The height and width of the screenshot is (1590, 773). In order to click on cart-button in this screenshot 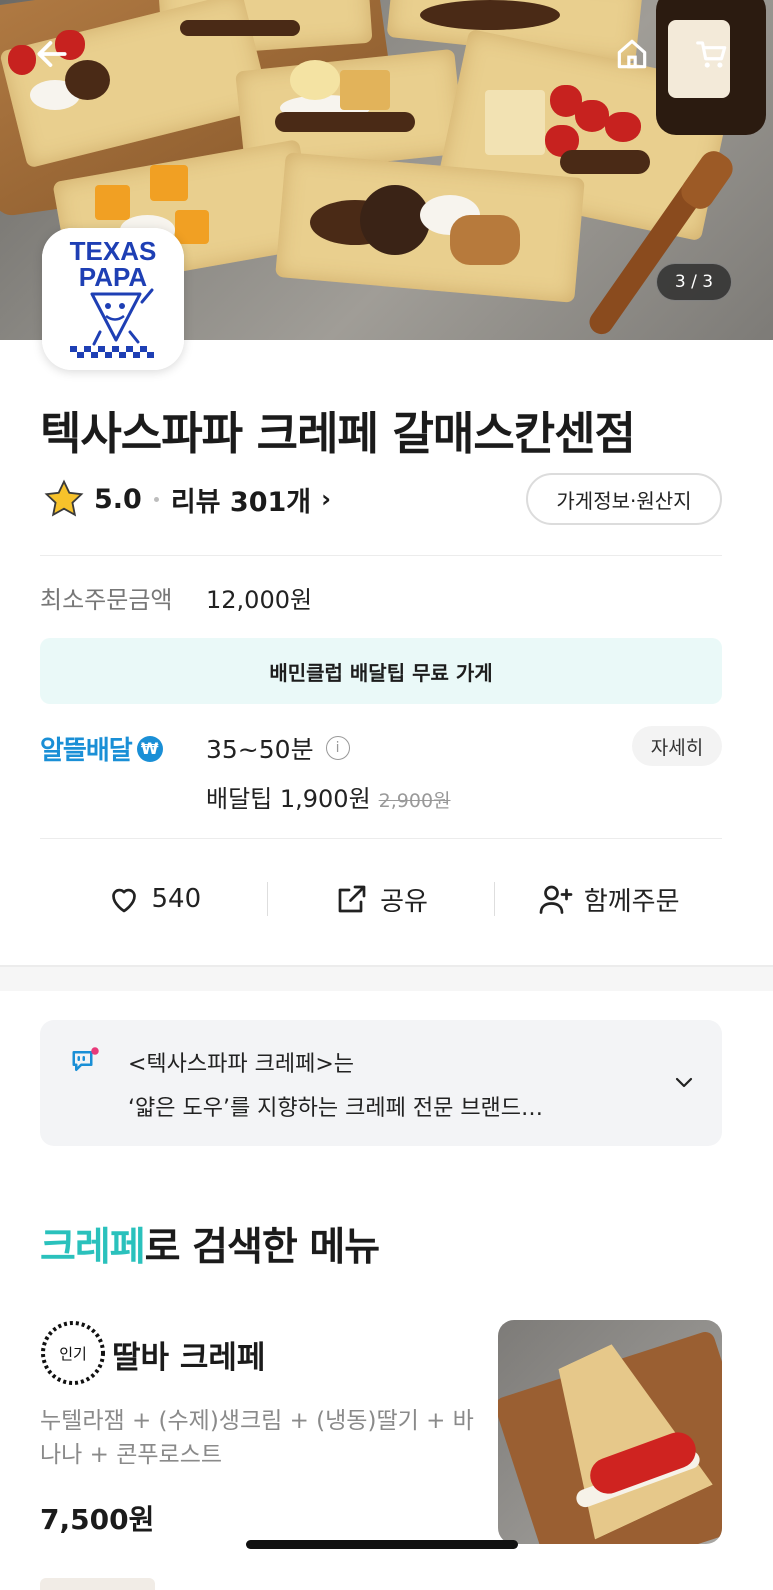, I will do `click(712, 54)`.